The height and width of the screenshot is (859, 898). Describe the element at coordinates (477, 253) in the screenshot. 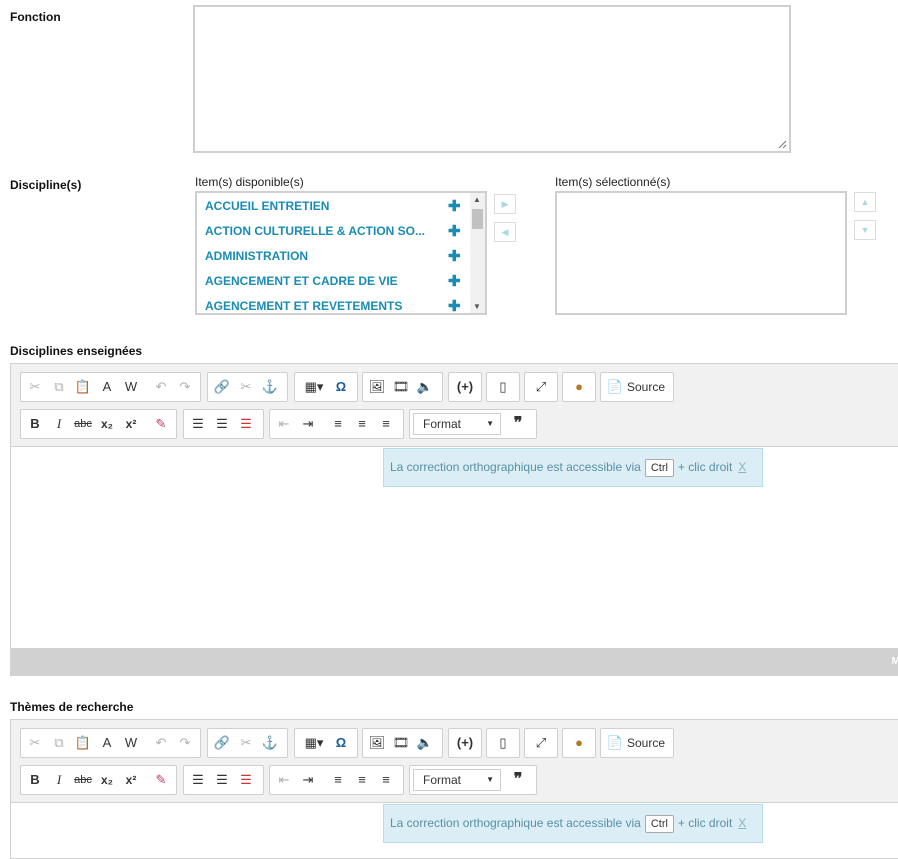

I see `list-scrollbar: ▲ ▼` at that location.